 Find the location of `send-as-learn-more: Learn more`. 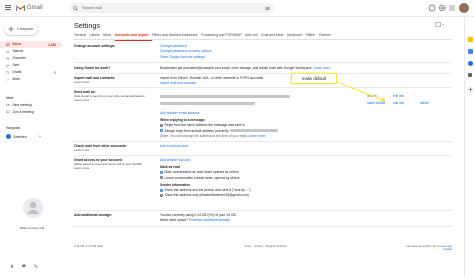

send-as-learn-more: Learn more is located at coordinates (115, 100).